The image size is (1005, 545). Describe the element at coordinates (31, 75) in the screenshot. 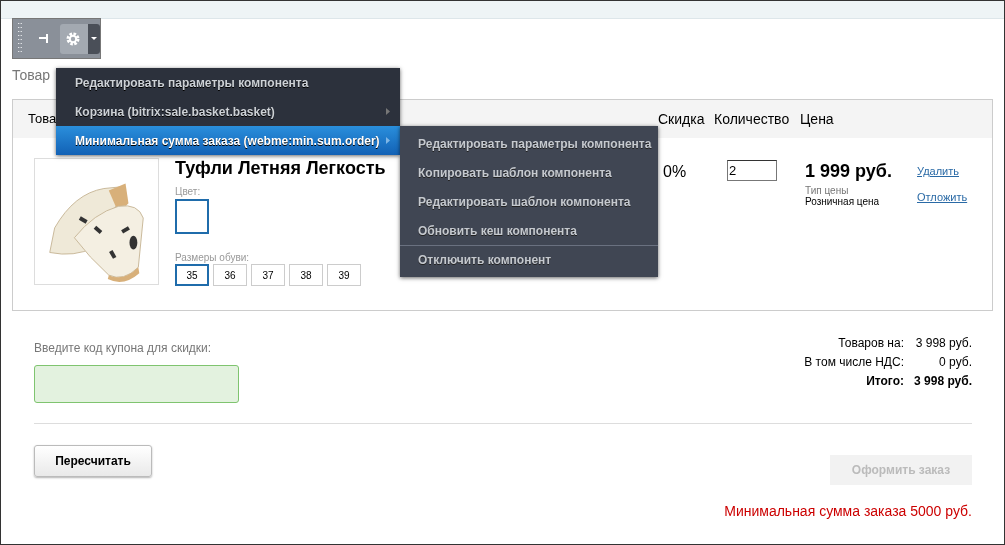

I see `section-title: Товар` at that location.